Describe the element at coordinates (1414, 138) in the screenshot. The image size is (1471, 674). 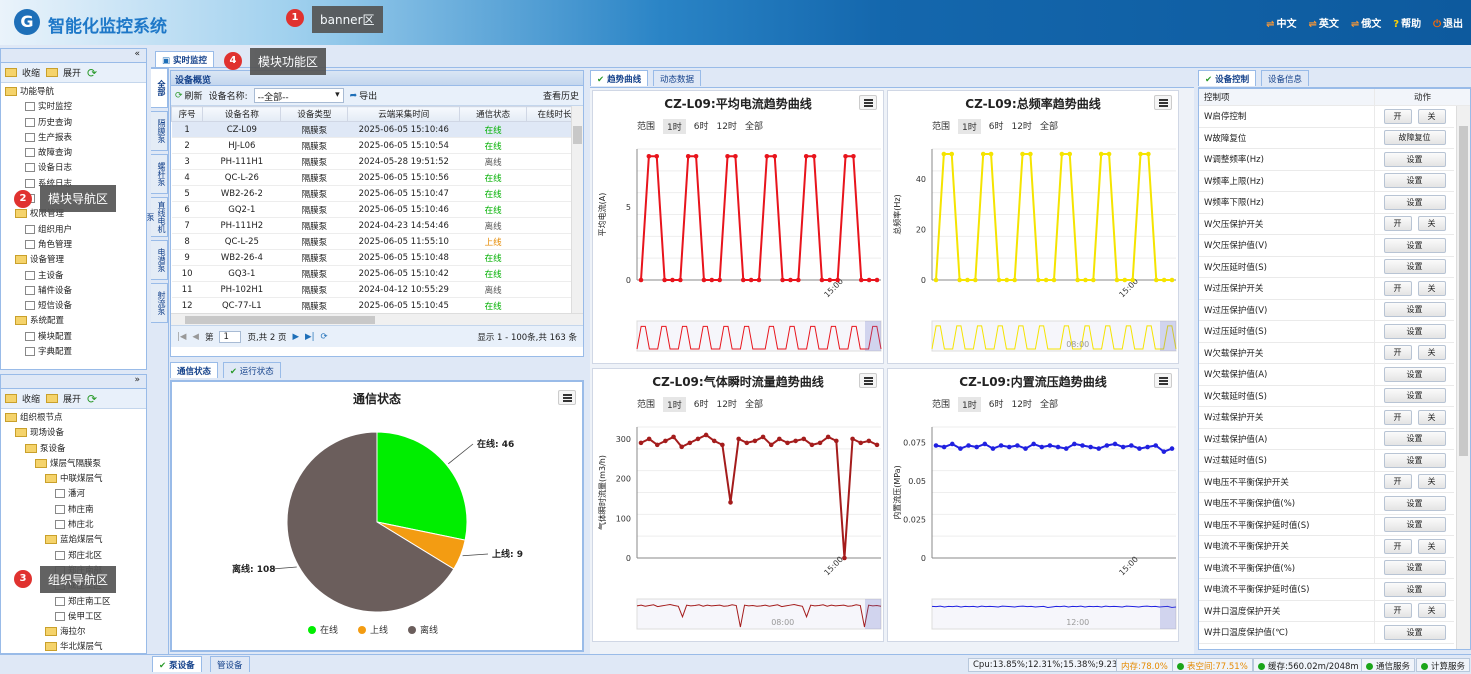
I see `fault-reset-button: 故障复位` at that location.